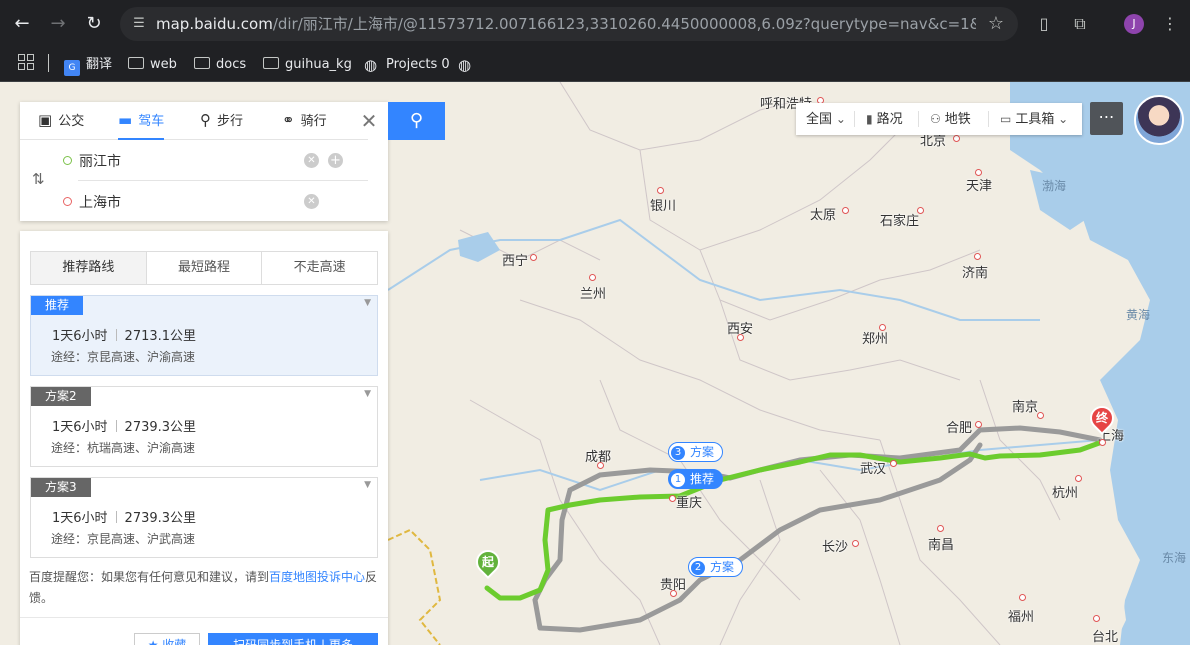  I want to click on city-label: 福州, so click(1021, 615).